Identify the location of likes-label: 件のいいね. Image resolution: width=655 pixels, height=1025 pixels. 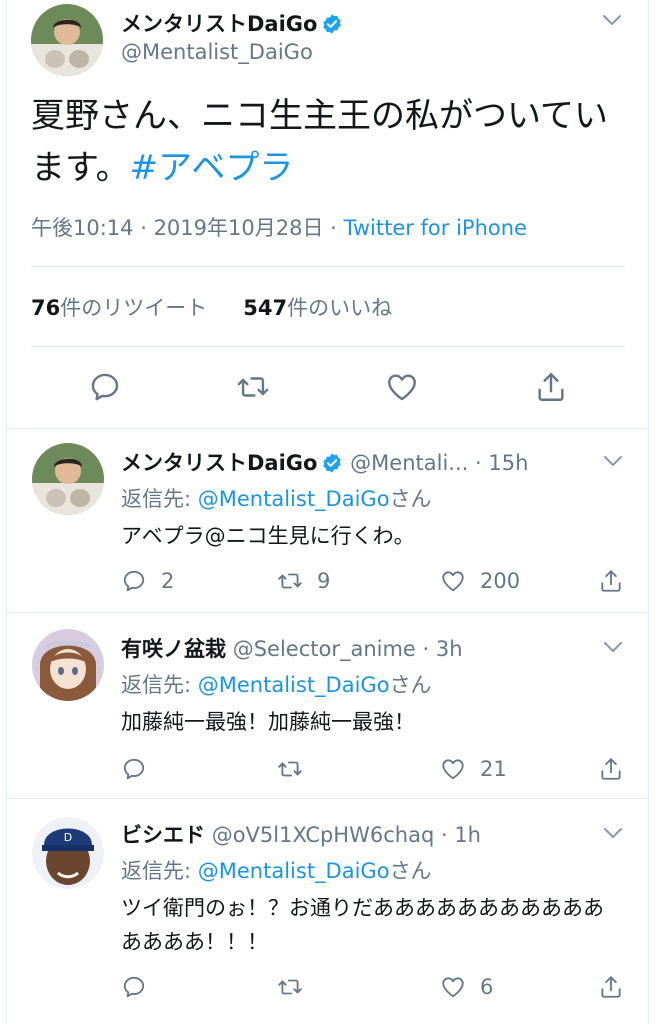
(340, 308).